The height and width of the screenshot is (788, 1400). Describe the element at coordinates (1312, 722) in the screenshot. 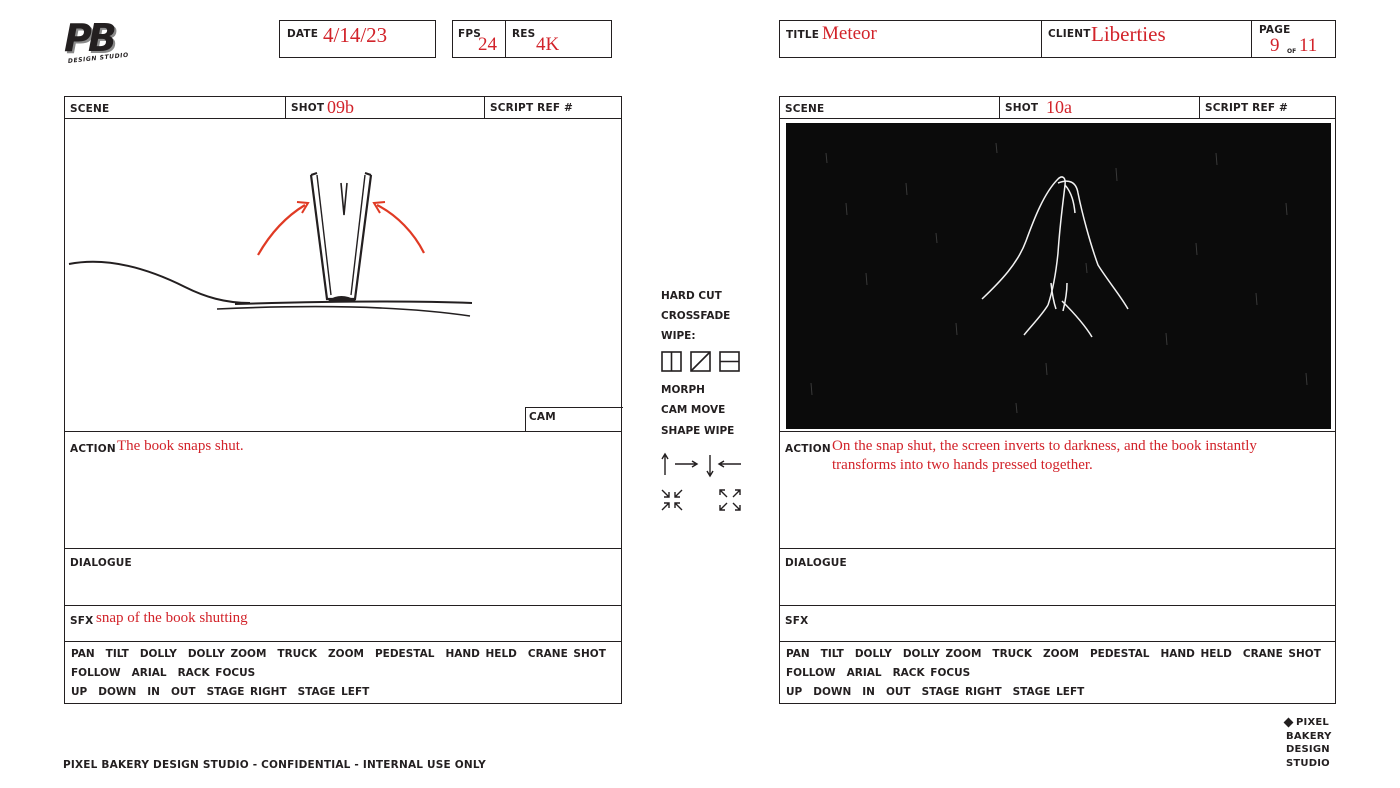

I see `brand-line: PIXEL` at that location.